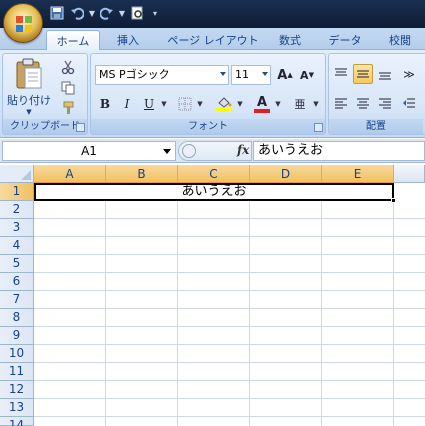 This screenshot has height=426, width=425. What do you see at coordinates (341, 74) in the screenshot?
I see `align-top-icon` at bounding box center [341, 74].